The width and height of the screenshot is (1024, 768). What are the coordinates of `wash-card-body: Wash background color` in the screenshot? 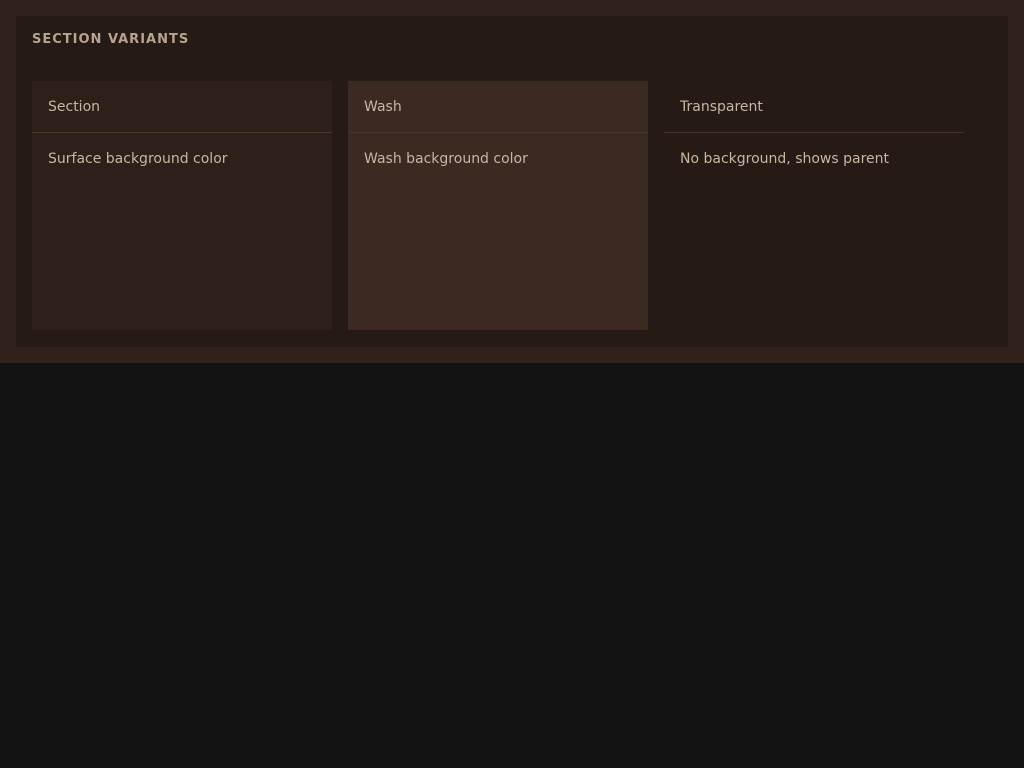 It's located at (446, 159).